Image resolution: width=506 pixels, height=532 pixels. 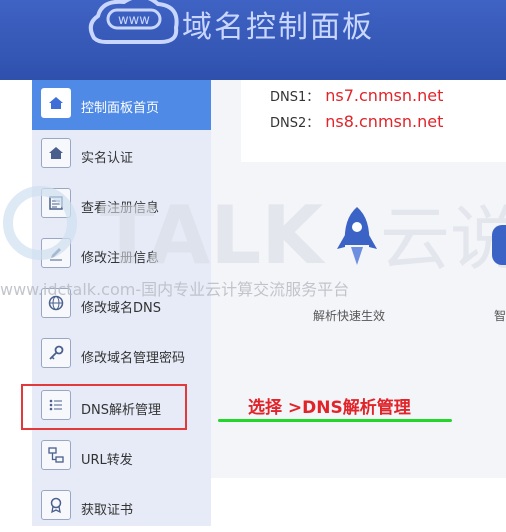 I want to click on network-icon, so click(x=56, y=455).